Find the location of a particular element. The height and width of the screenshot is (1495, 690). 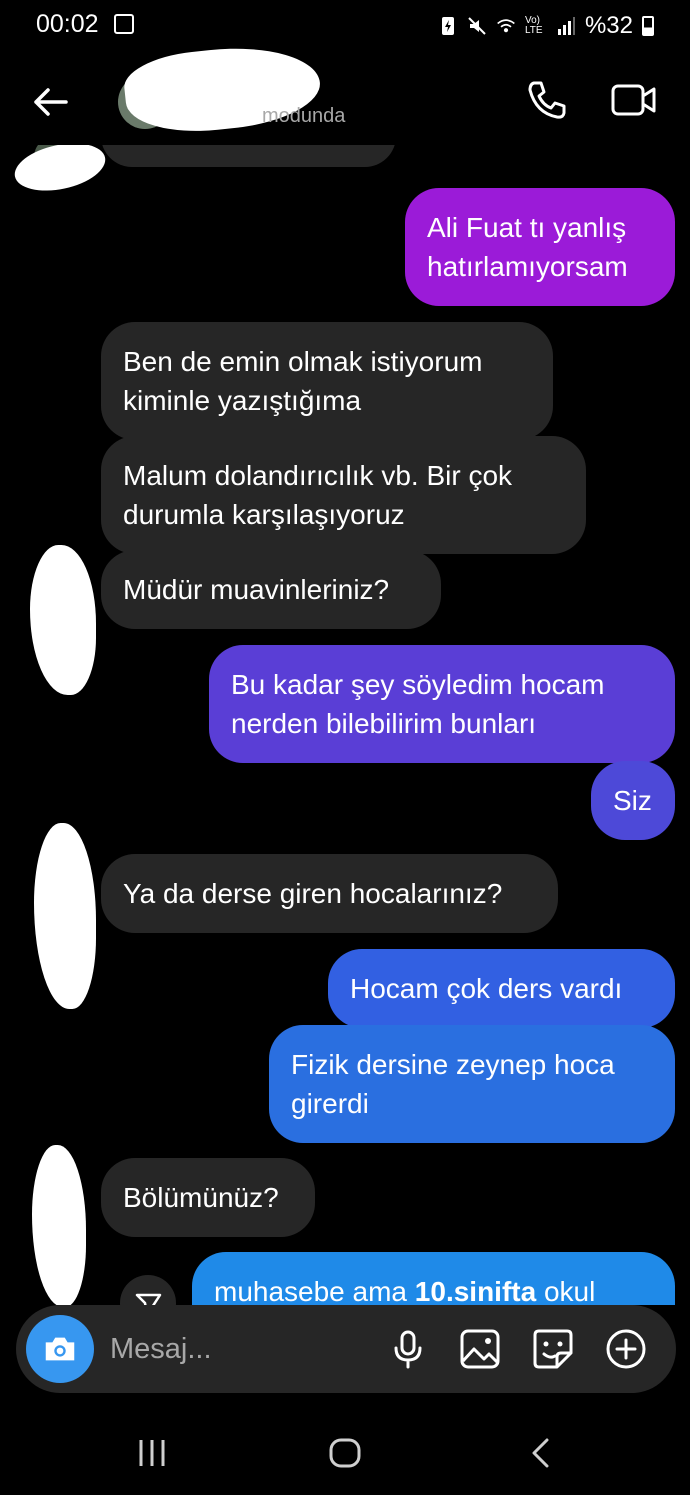

add-icon is located at coordinates (626, 1349).